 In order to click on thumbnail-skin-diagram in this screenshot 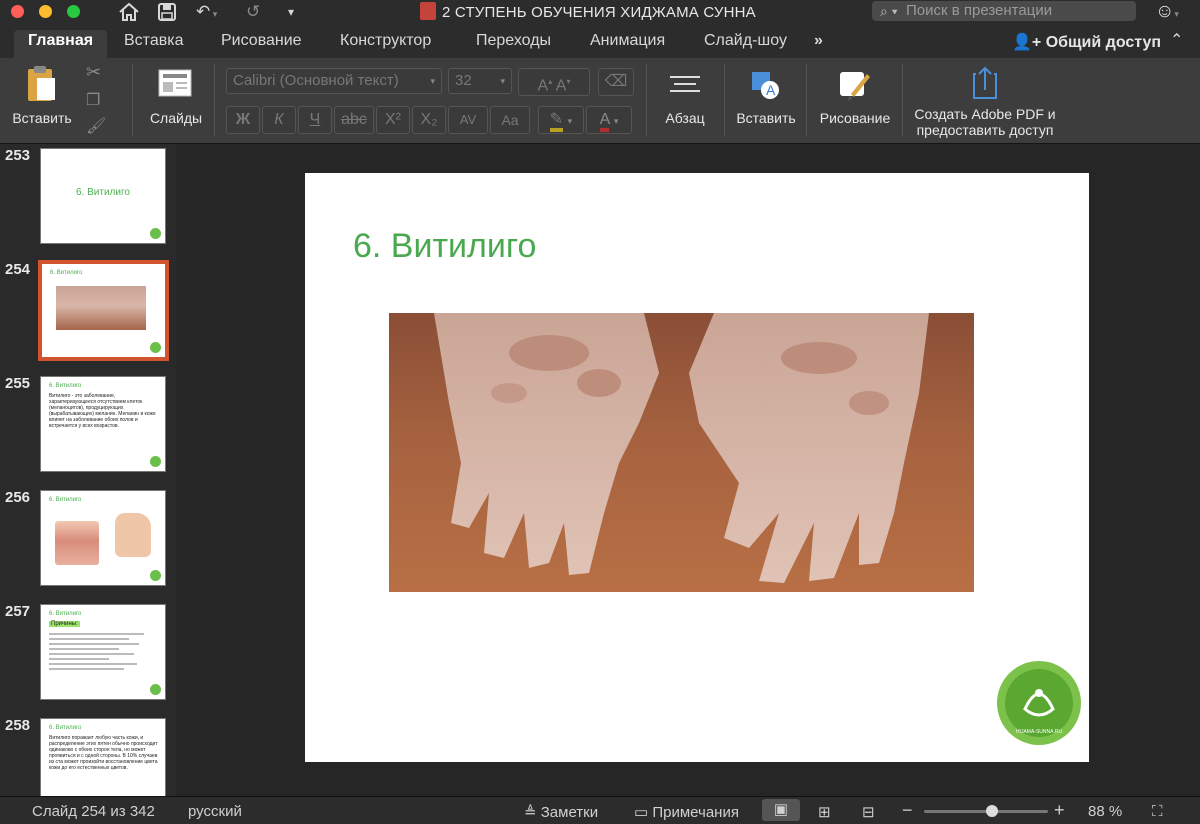, I will do `click(77, 543)`.